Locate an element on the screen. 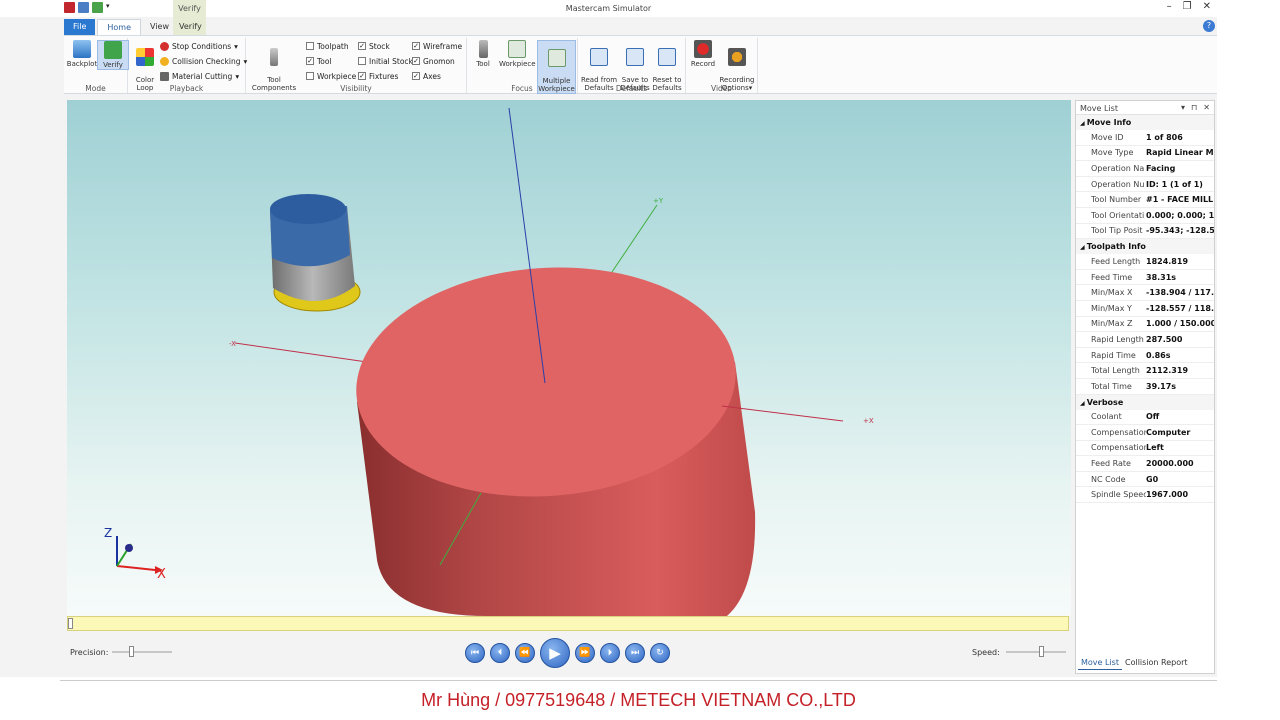  gnomon-checkbox: ✓ is located at coordinates (416, 61).